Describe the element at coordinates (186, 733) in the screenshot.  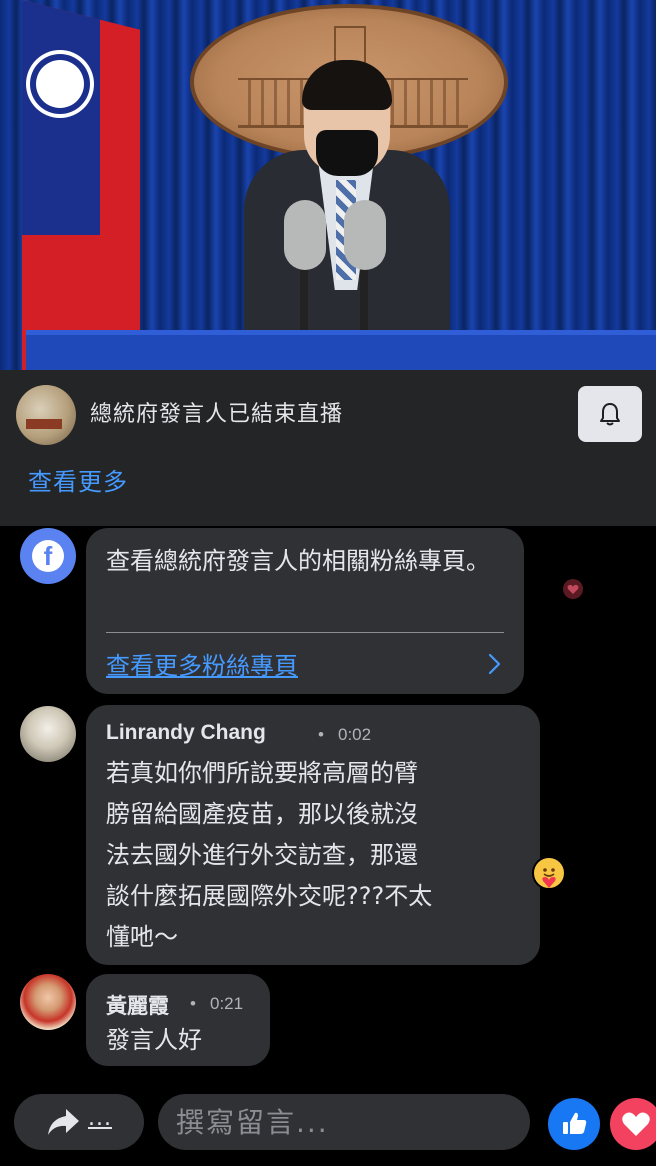
I see `comment-author: Linrandy Chang` at that location.